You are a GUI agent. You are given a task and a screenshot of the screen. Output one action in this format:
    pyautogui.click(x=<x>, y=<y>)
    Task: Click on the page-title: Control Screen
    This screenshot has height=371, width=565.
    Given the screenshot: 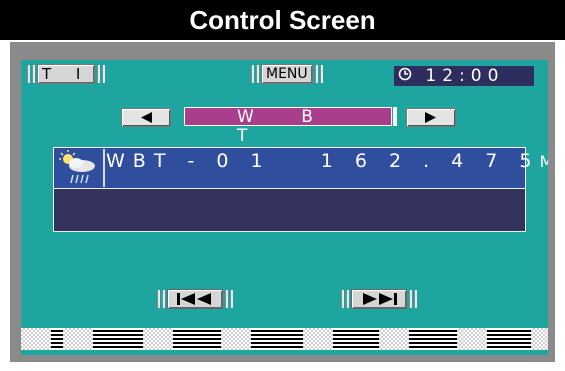 What is the action you would take?
    pyautogui.click(x=282, y=20)
    